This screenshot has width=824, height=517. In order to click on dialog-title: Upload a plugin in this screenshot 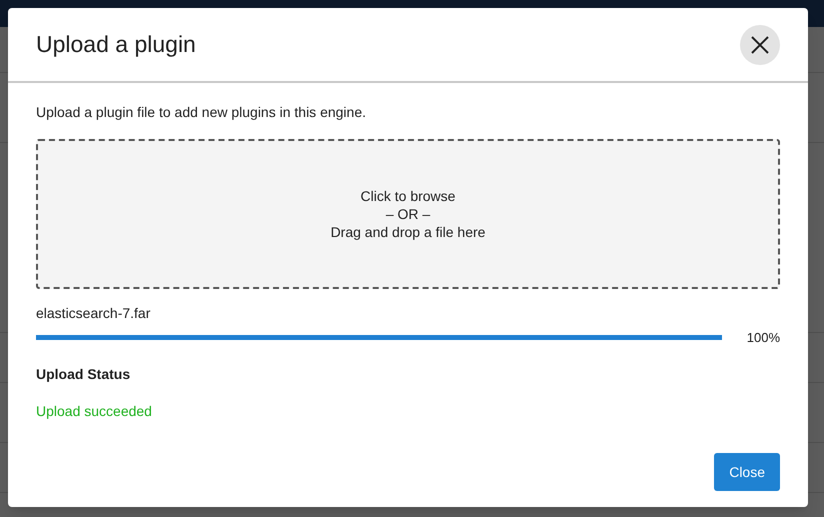, I will do `click(116, 45)`.